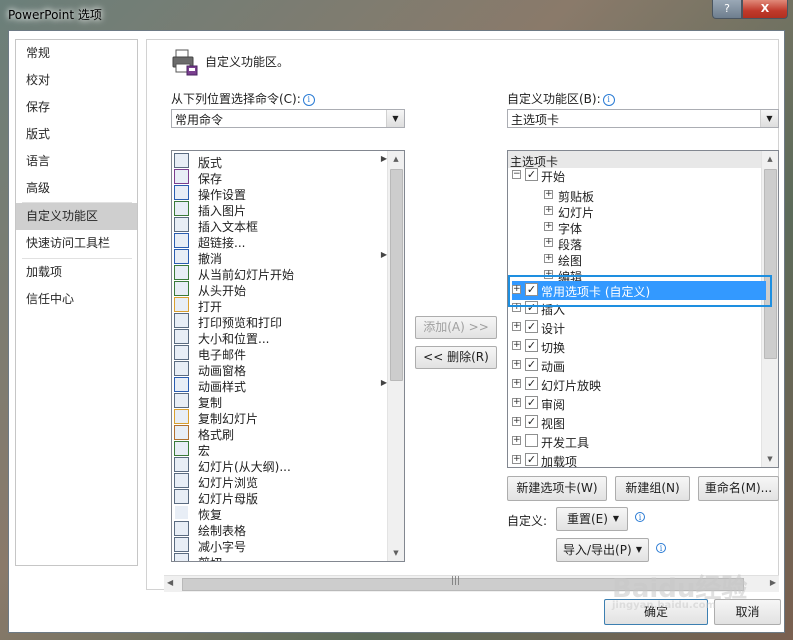 The width and height of the screenshot is (793, 640). What do you see at coordinates (635, 327) in the screenshot?
I see `tree-row: + ✓ 设计` at bounding box center [635, 327].